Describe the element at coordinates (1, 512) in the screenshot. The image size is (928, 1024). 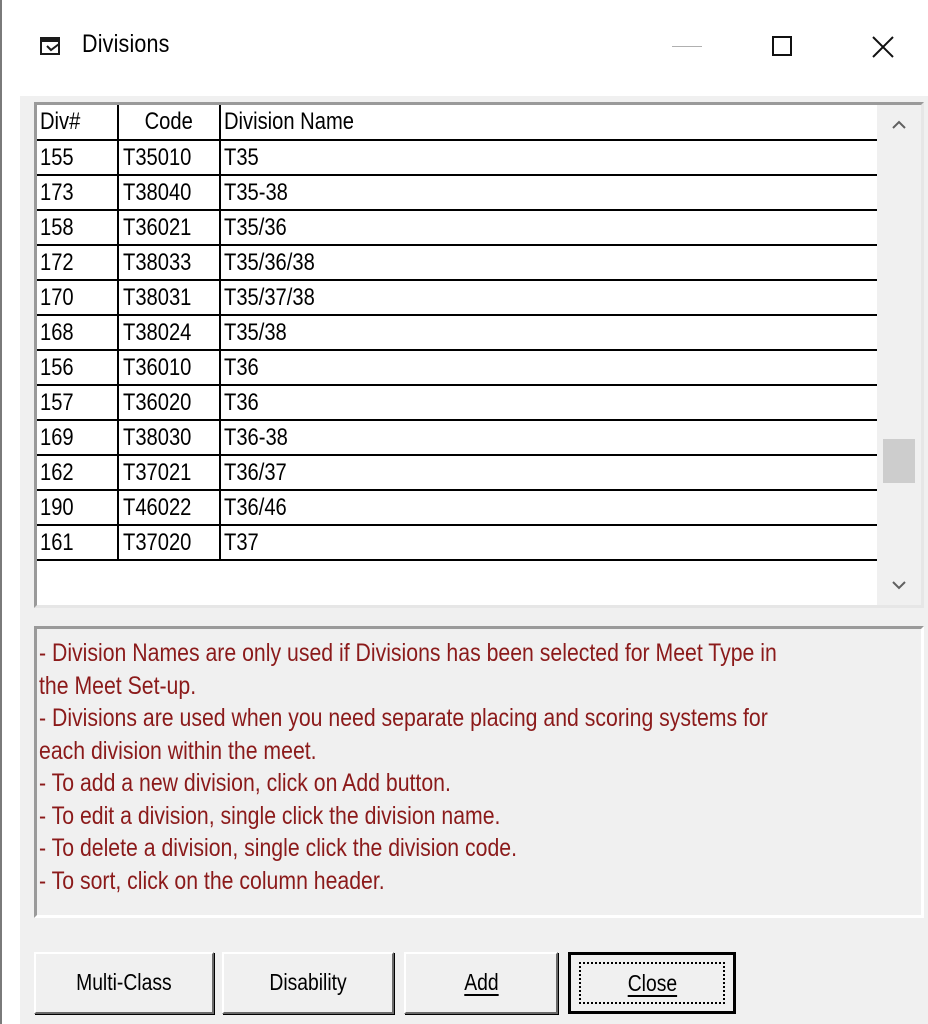
I see `window-border` at that location.